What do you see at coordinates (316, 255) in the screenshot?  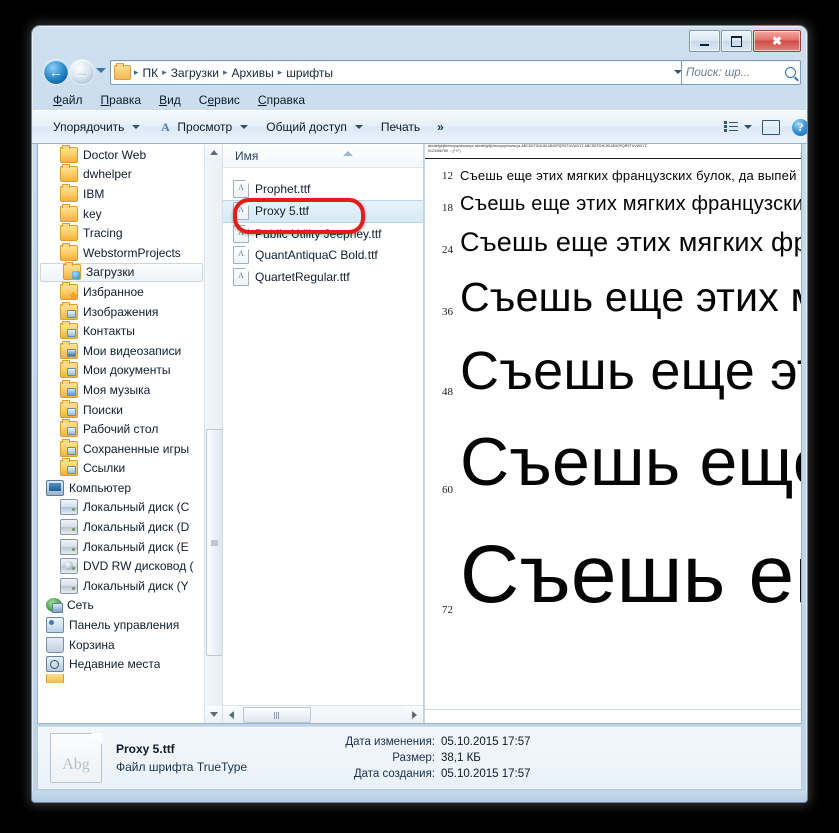 I see `file-name: QuantAntiquaC Bold.ttf` at bounding box center [316, 255].